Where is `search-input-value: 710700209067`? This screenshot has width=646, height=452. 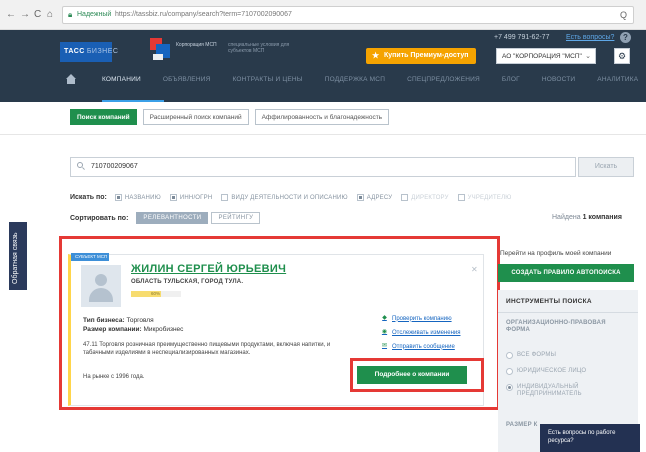 search-input-value: 710700209067 is located at coordinates (114, 166).